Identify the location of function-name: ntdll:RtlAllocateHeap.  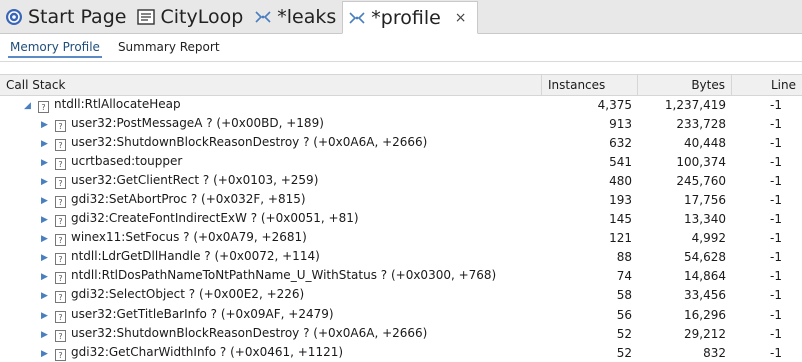
(117, 103).